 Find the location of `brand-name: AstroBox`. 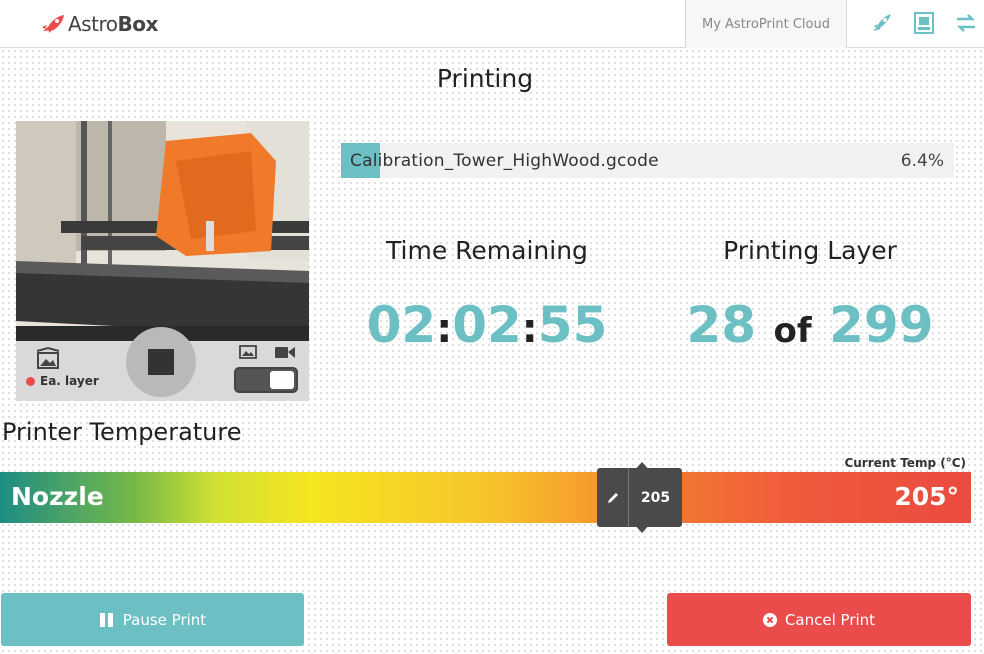

brand-name: AstroBox is located at coordinates (113, 24).